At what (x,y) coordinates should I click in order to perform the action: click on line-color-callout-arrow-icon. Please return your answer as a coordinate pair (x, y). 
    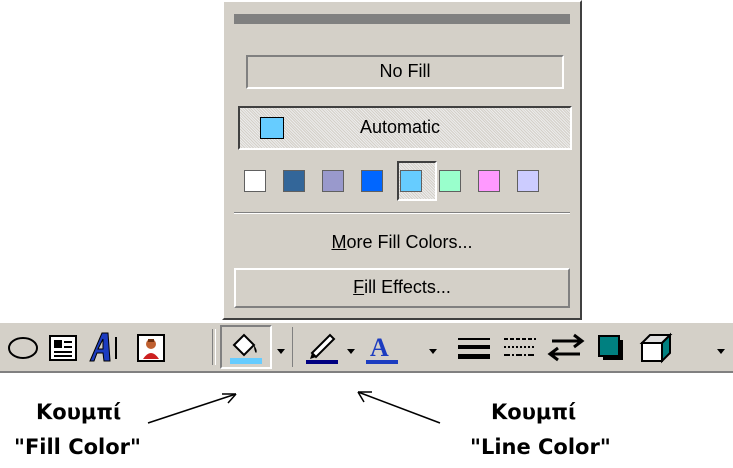
    Looking at the image, I should click on (399, 407).